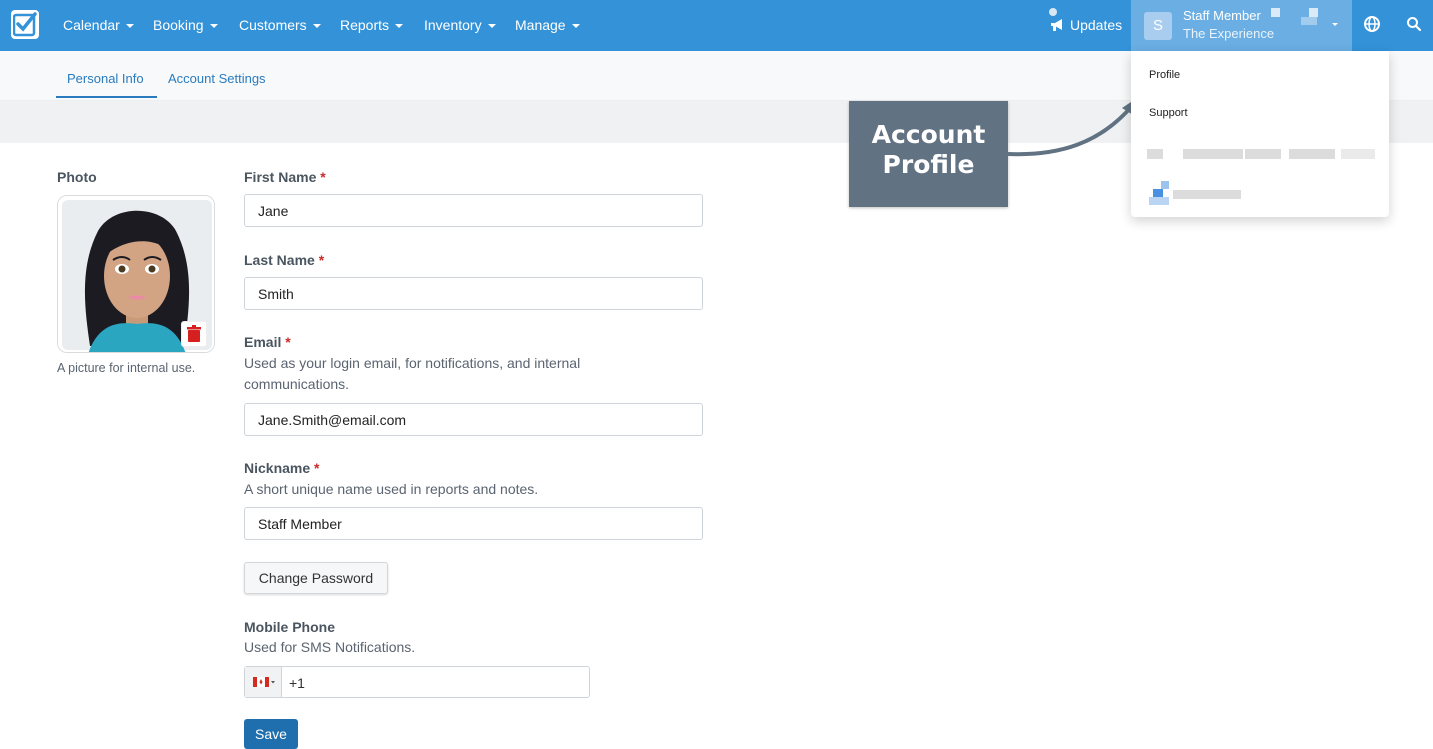  I want to click on menu-item-profile: Profile, so click(1164, 75).